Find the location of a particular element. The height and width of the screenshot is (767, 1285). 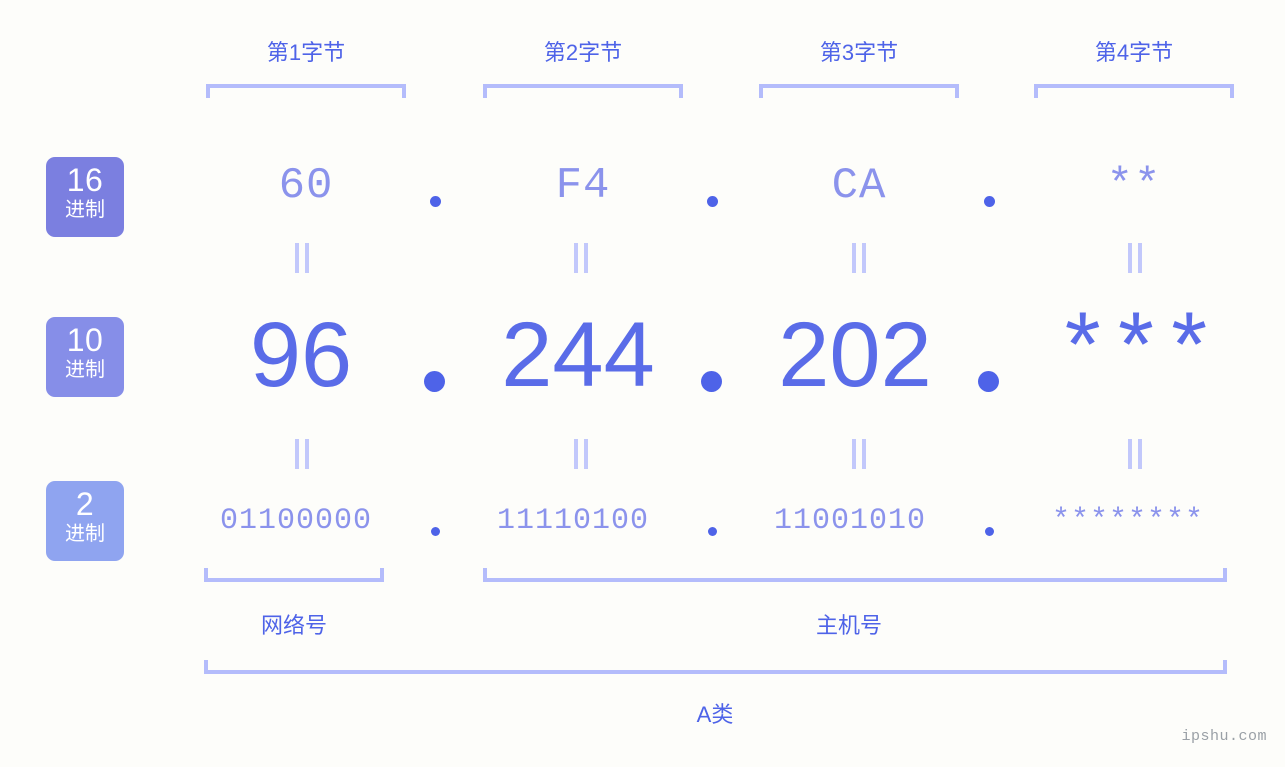

base-badge-dec-suffix: 进制 is located at coordinates (85, 370).